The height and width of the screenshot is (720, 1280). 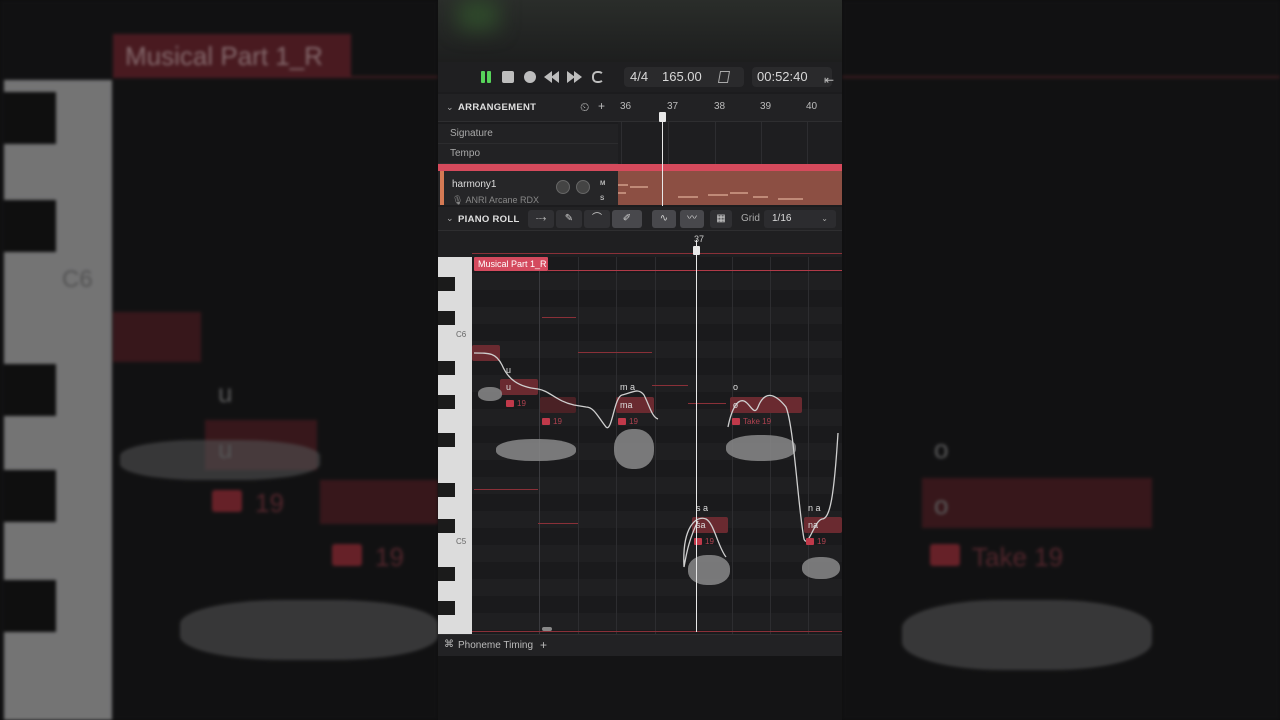 What do you see at coordinates (495, 200) in the screenshot?
I see `track-voice: 🎙 ANRI Arcane RDX` at bounding box center [495, 200].